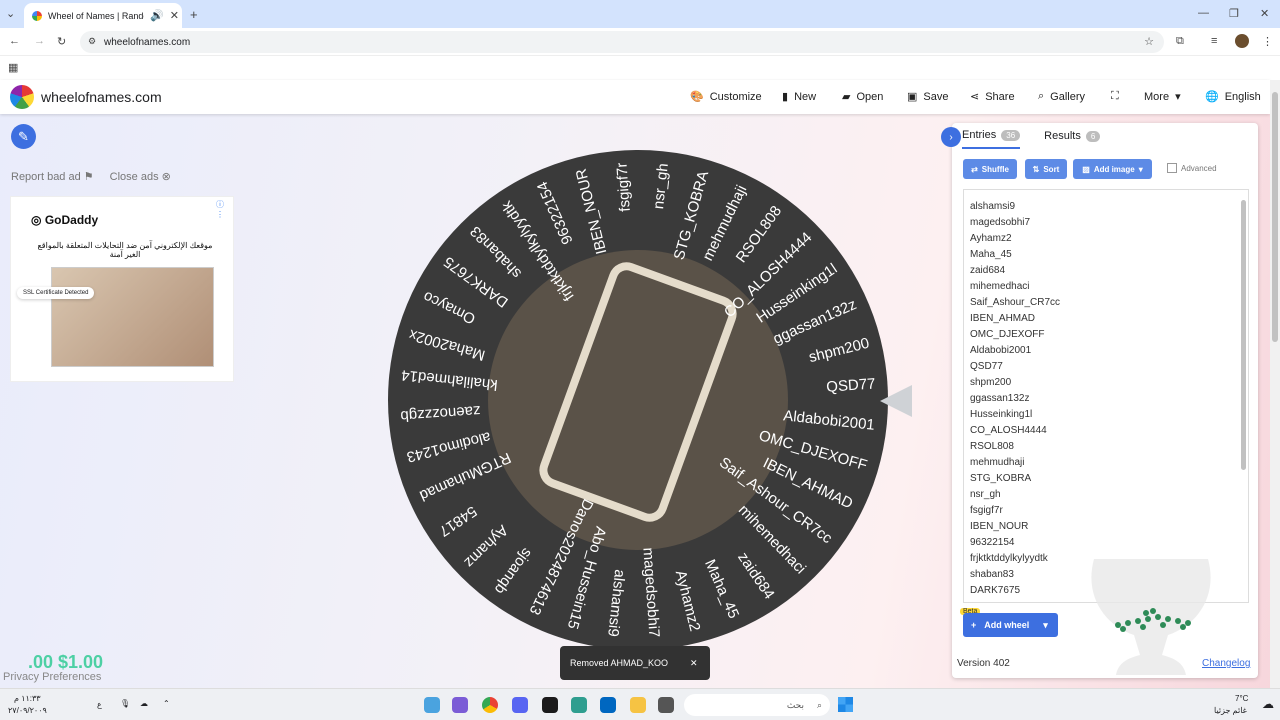 The width and height of the screenshot is (1280, 720). Describe the element at coordinates (490, 705) in the screenshot. I see `chrome-icon` at that location.